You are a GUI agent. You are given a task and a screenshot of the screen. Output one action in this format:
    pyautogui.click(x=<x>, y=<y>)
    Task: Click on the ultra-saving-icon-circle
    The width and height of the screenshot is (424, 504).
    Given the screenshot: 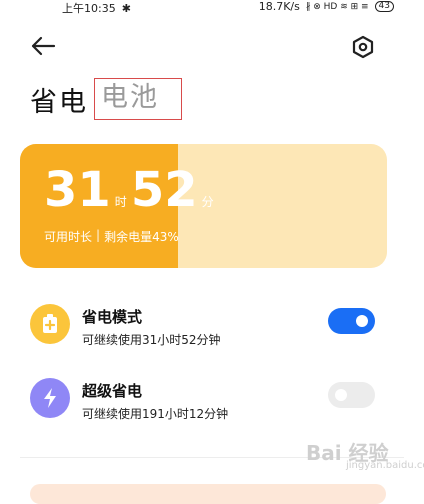 What is the action you would take?
    pyautogui.click(x=50, y=398)
    